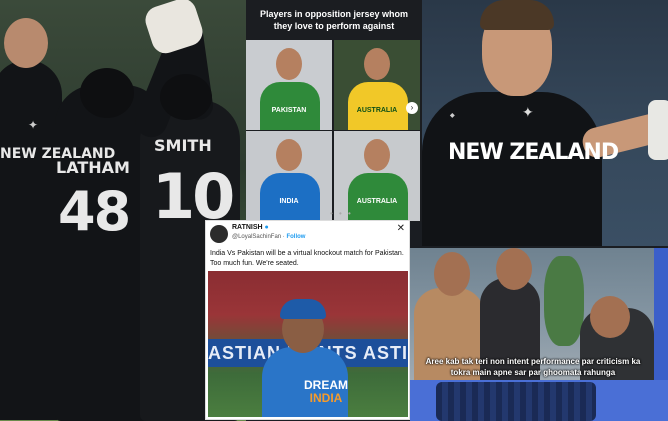 This screenshot has height=421, width=668. I want to click on display-name-text: RATNISH, so click(247, 227).